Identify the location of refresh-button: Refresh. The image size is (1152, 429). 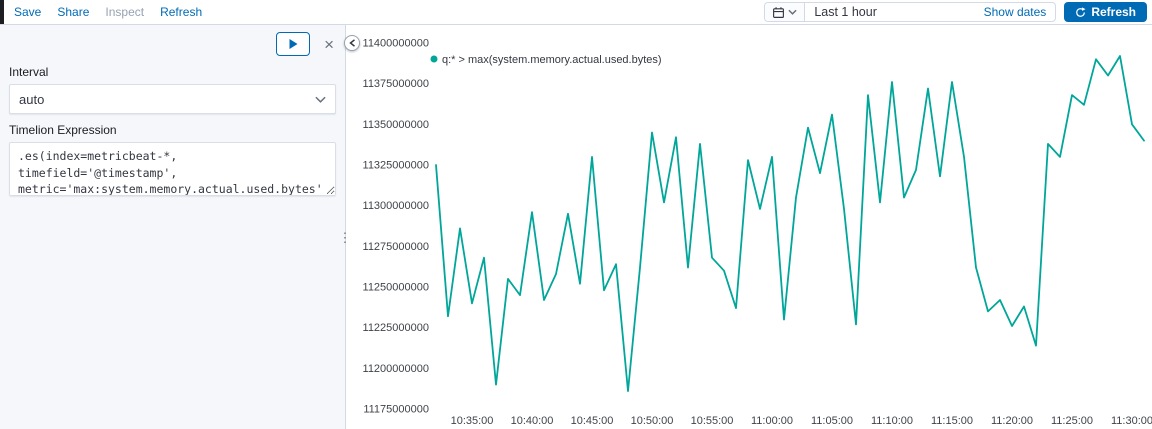
(1105, 12).